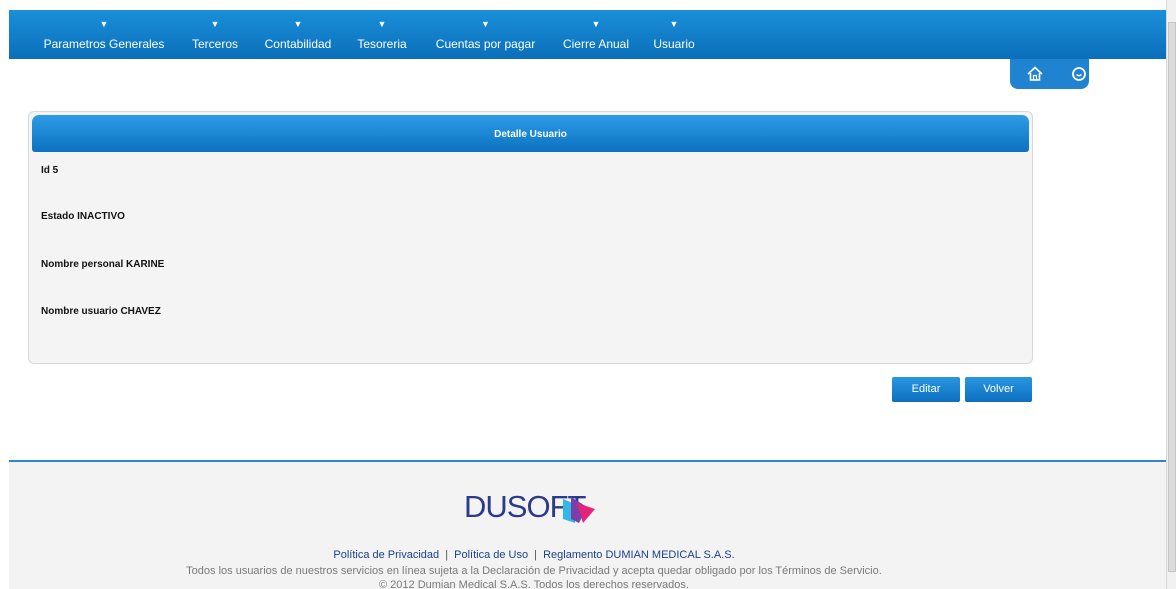  I want to click on panel-title: Detalle Usuario, so click(530, 133).